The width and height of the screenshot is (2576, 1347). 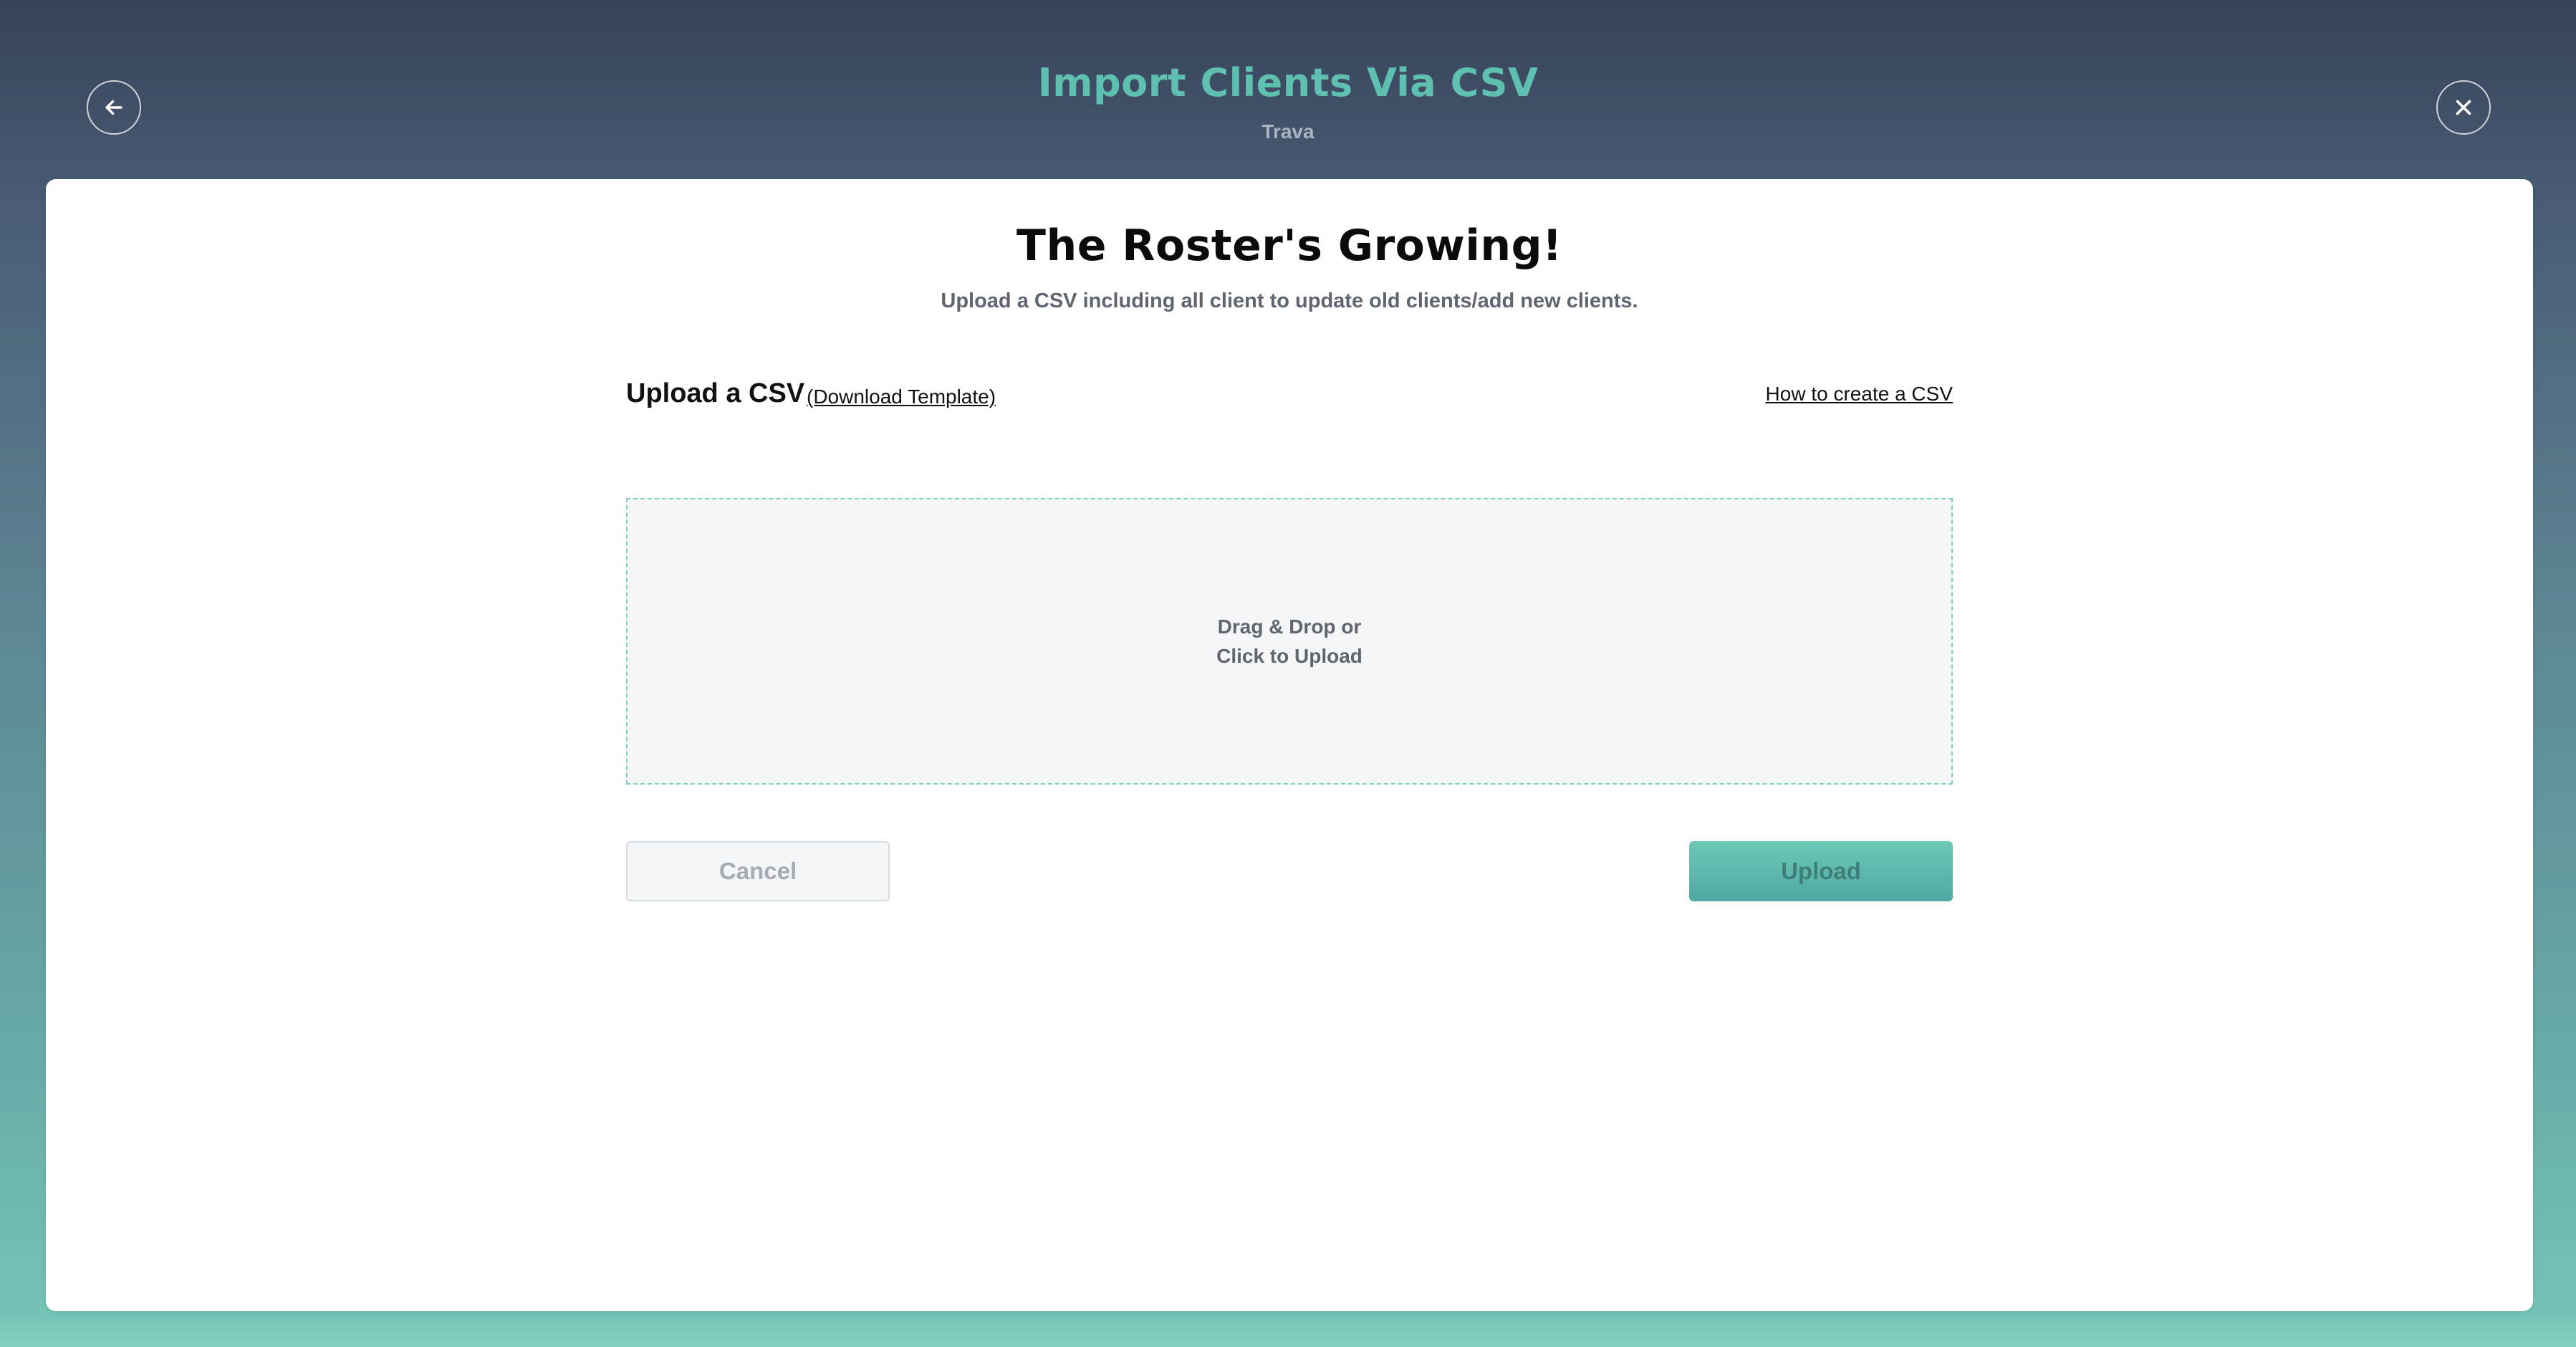 I want to click on close-icon, so click(x=2463, y=107).